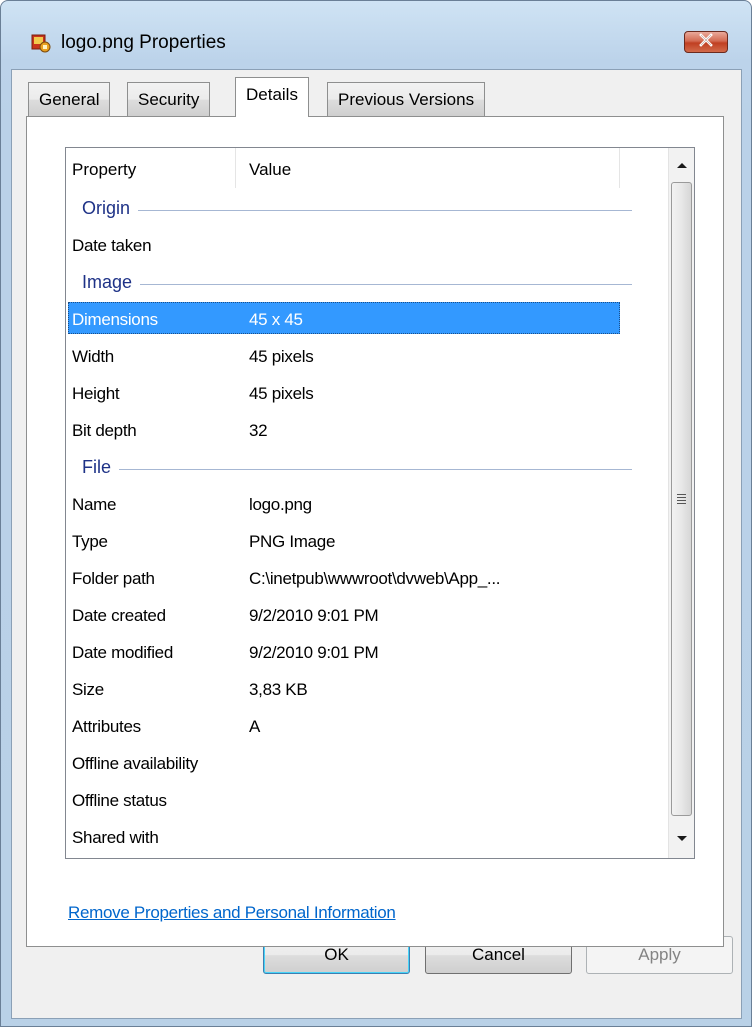 Image resolution: width=752 pixels, height=1027 pixels. Describe the element at coordinates (104, 168) in the screenshot. I see `column-header-property: Property` at that location.